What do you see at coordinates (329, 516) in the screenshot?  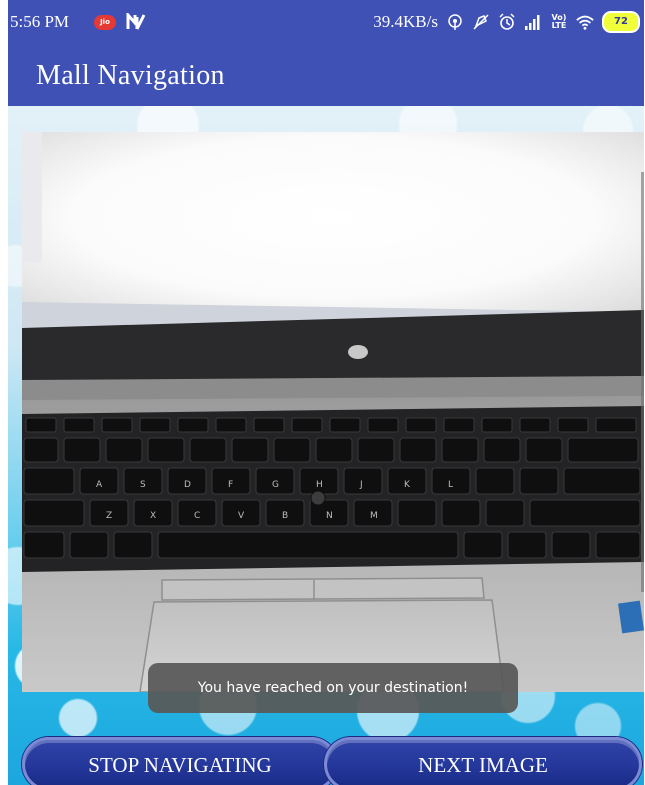 I see `svg-text: N` at bounding box center [329, 516].